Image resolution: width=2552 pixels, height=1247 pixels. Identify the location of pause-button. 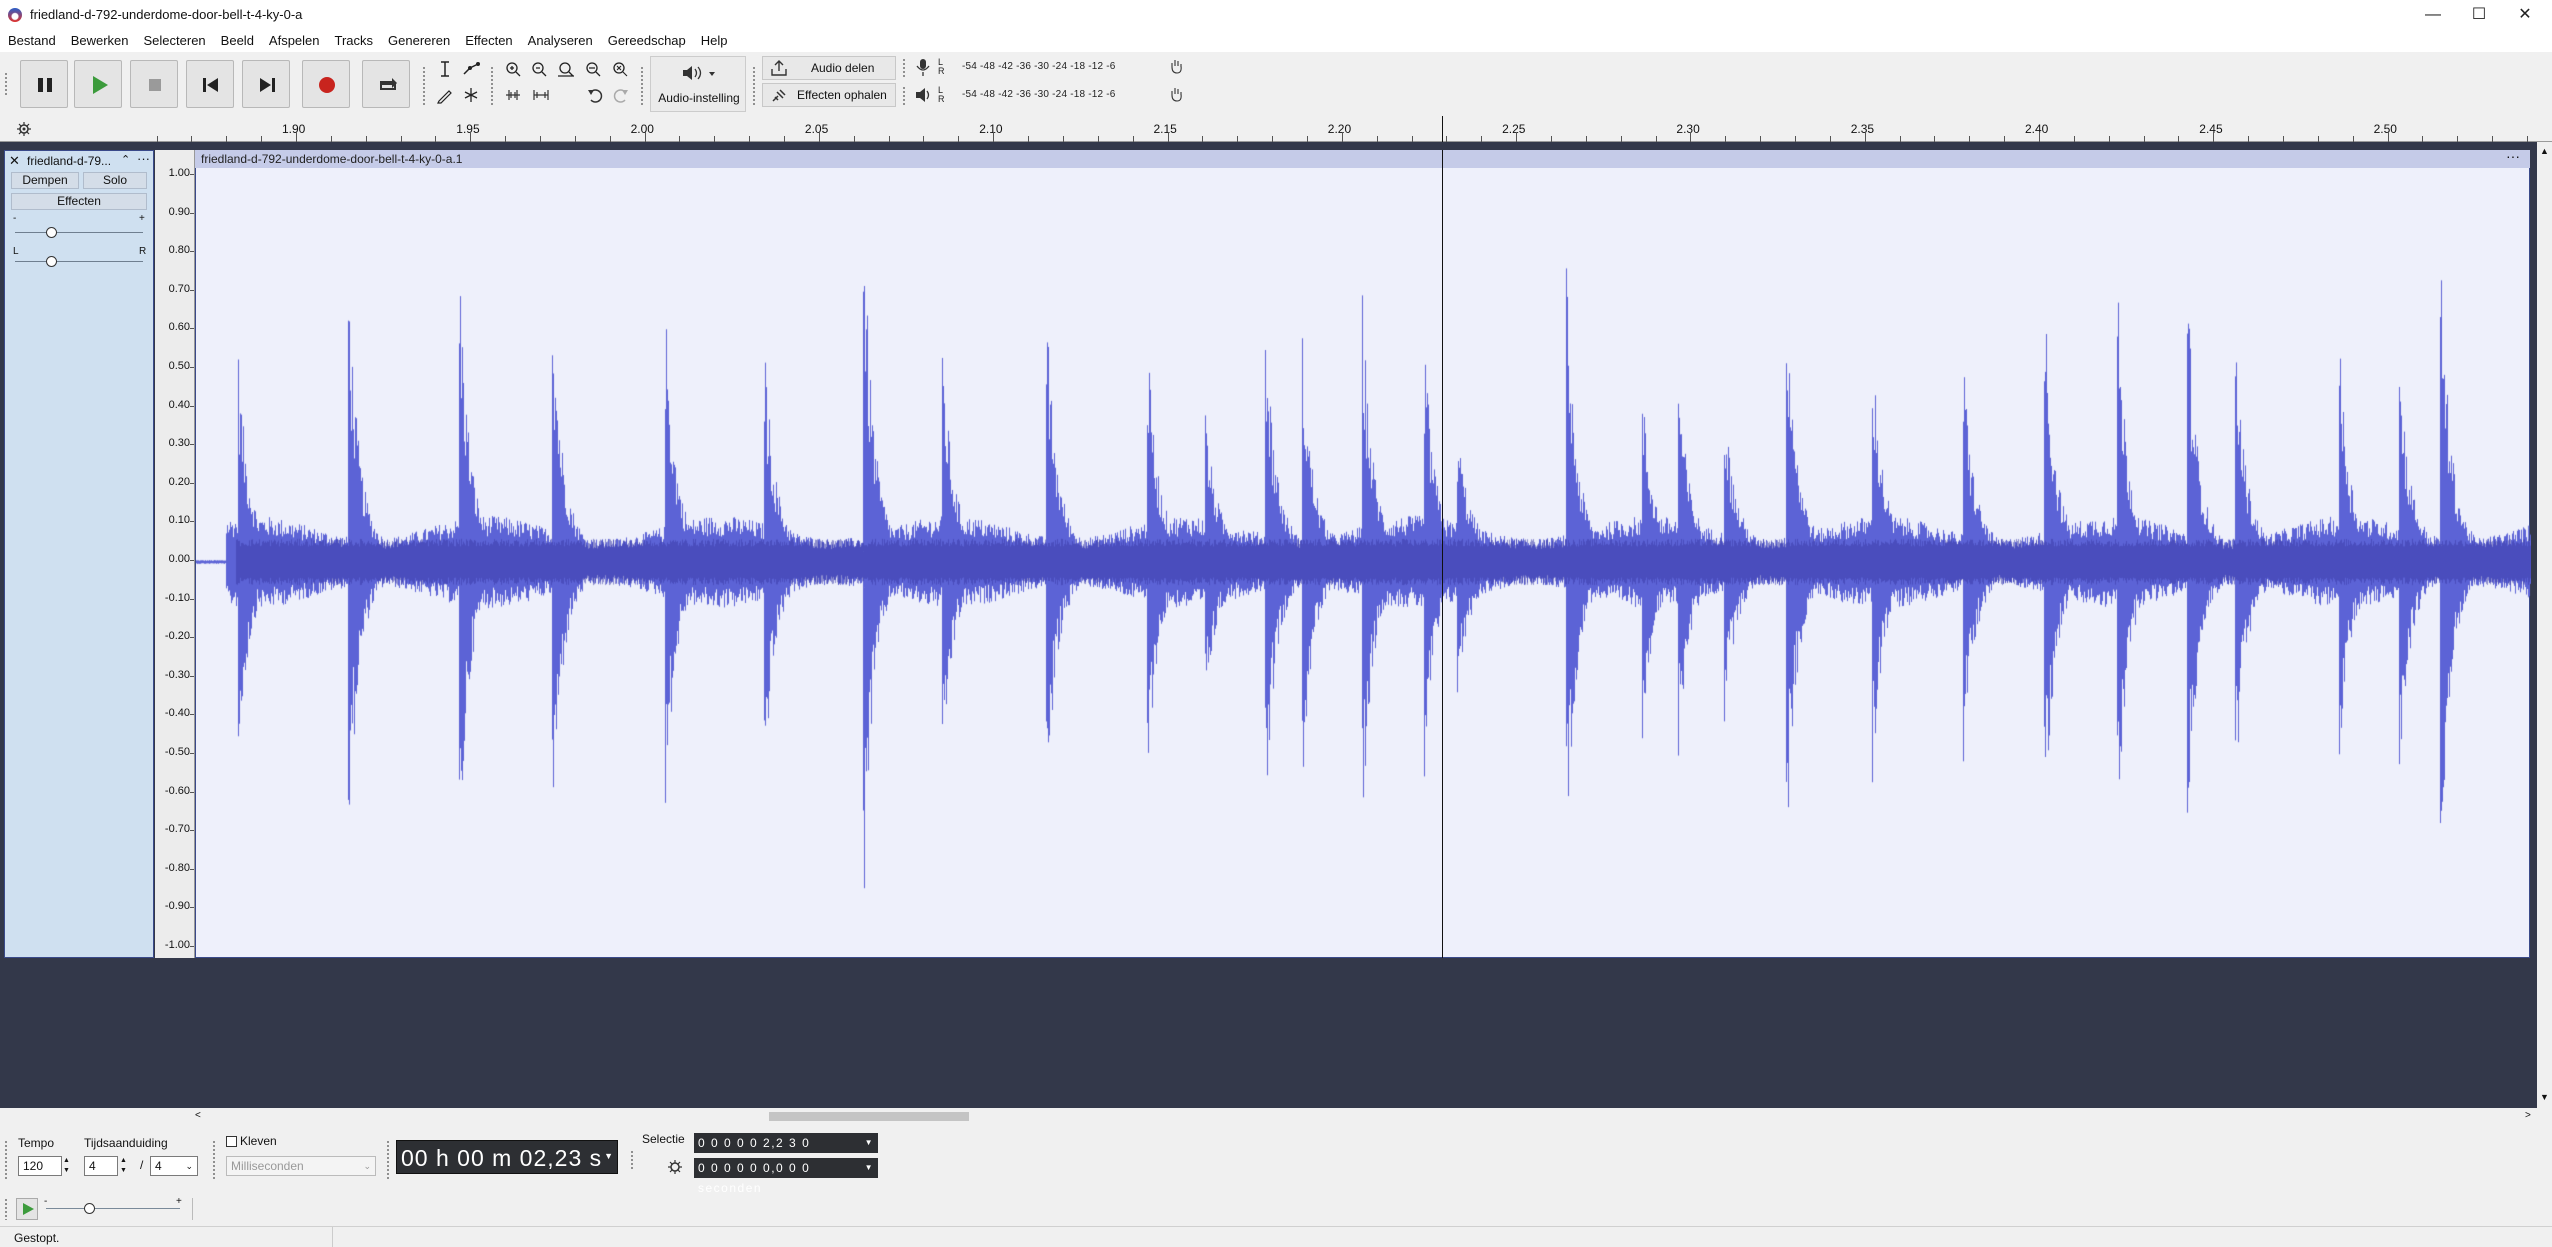
(44, 84).